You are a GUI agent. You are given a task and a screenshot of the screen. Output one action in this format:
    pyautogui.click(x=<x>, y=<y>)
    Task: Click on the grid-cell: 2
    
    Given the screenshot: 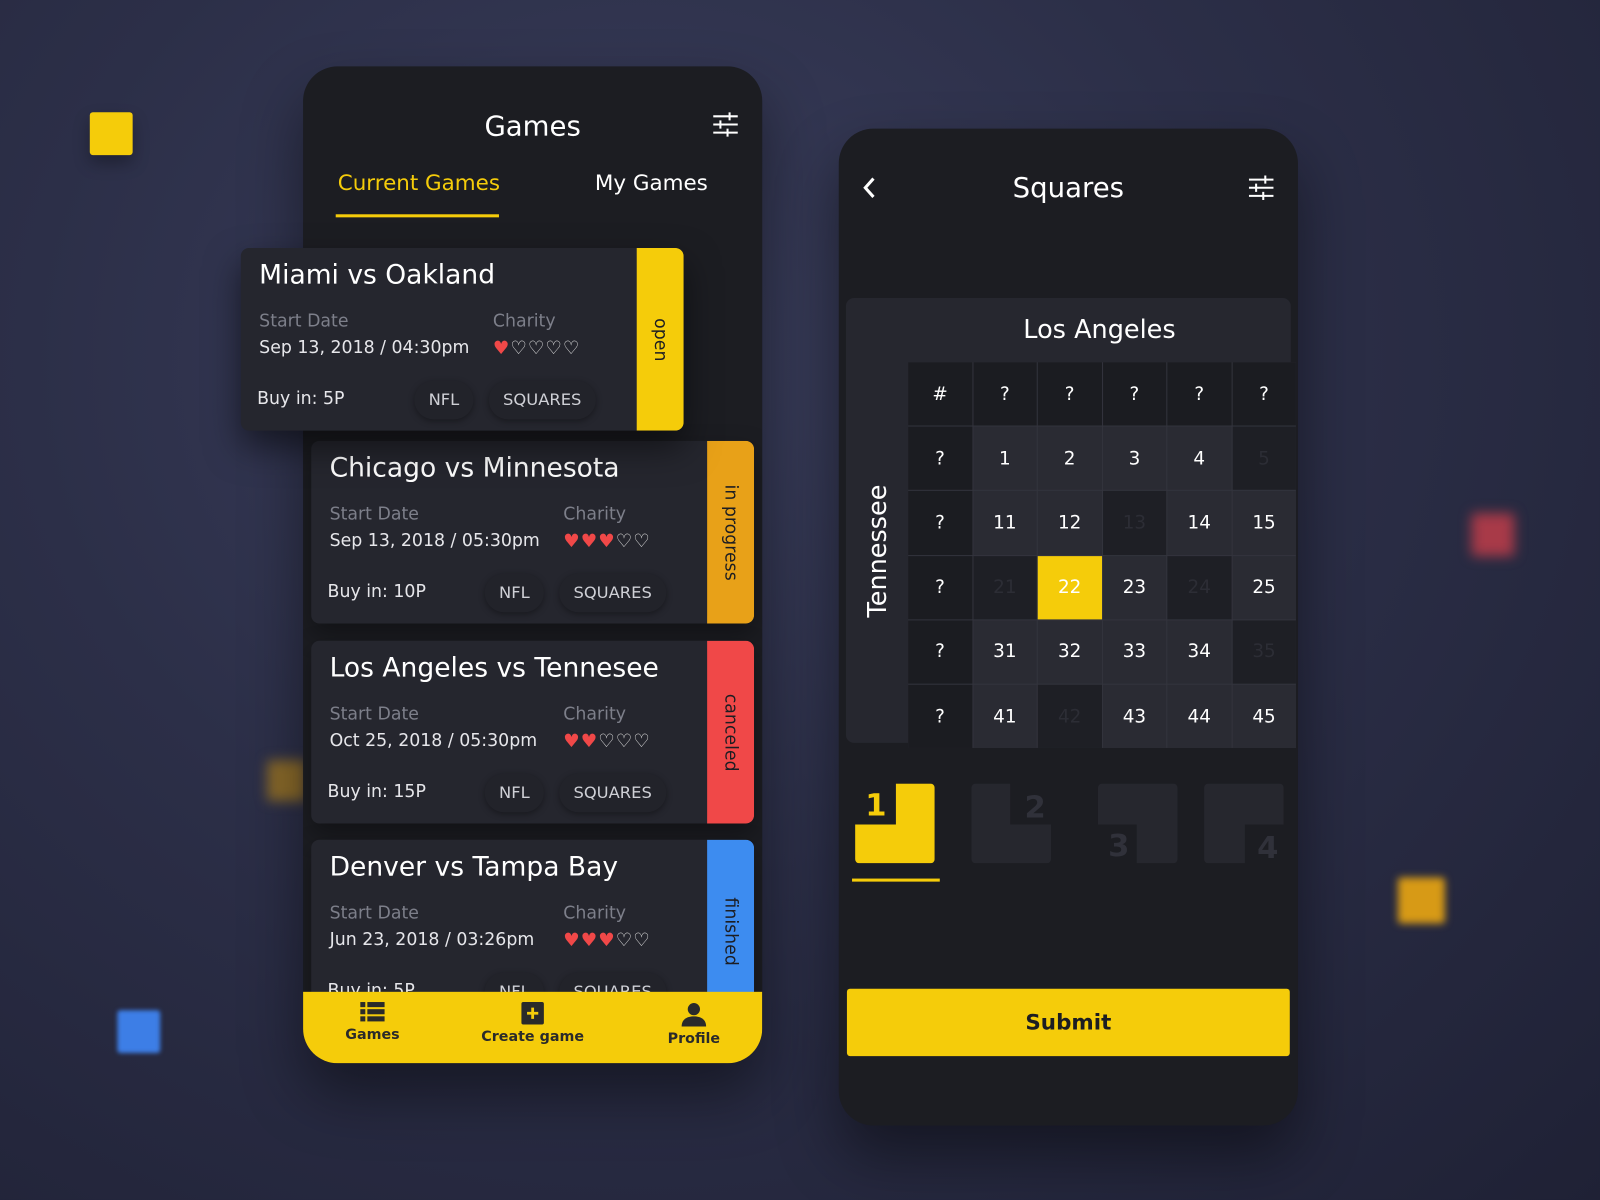 What is the action you would take?
    pyautogui.click(x=1069, y=458)
    